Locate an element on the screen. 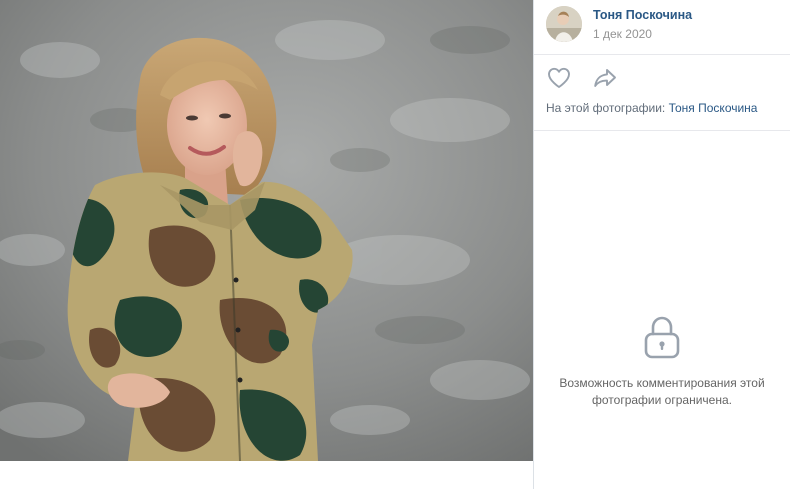 Image resolution: width=790 pixels, height=489 pixels. like-button is located at coordinates (559, 78).